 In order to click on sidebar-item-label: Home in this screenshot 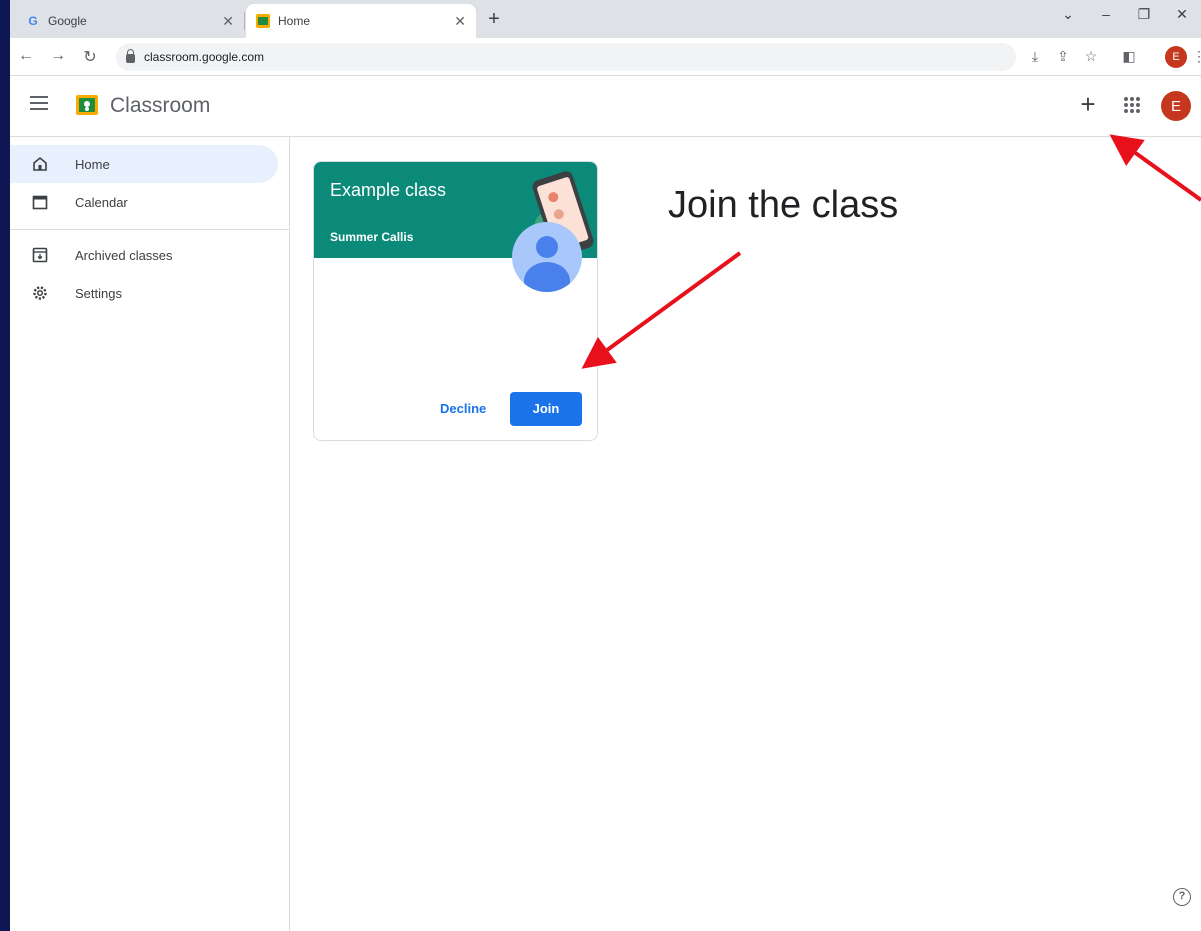, I will do `click(92, 164)`.